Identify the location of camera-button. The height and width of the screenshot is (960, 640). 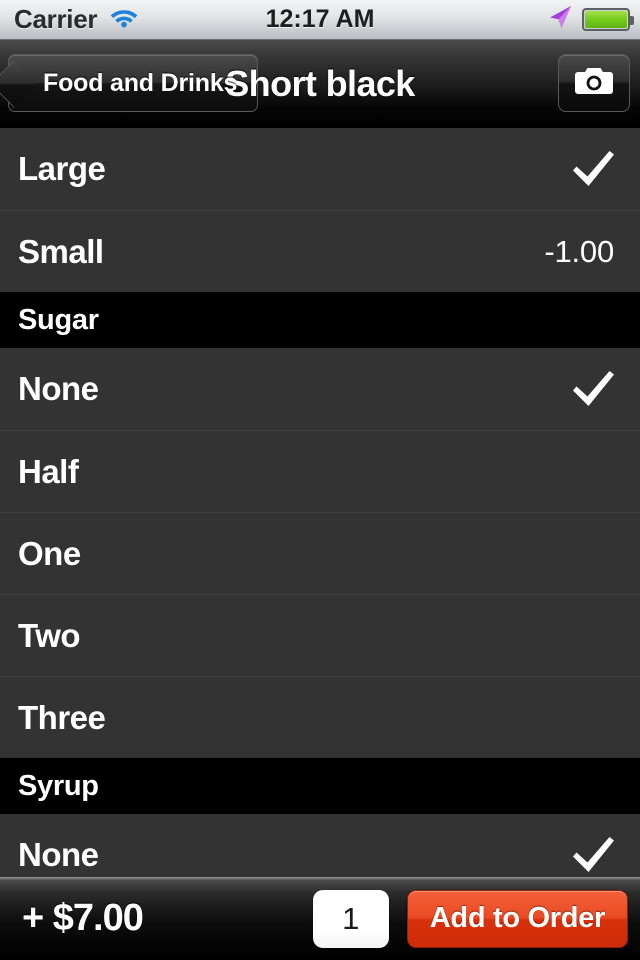
(594, 83).